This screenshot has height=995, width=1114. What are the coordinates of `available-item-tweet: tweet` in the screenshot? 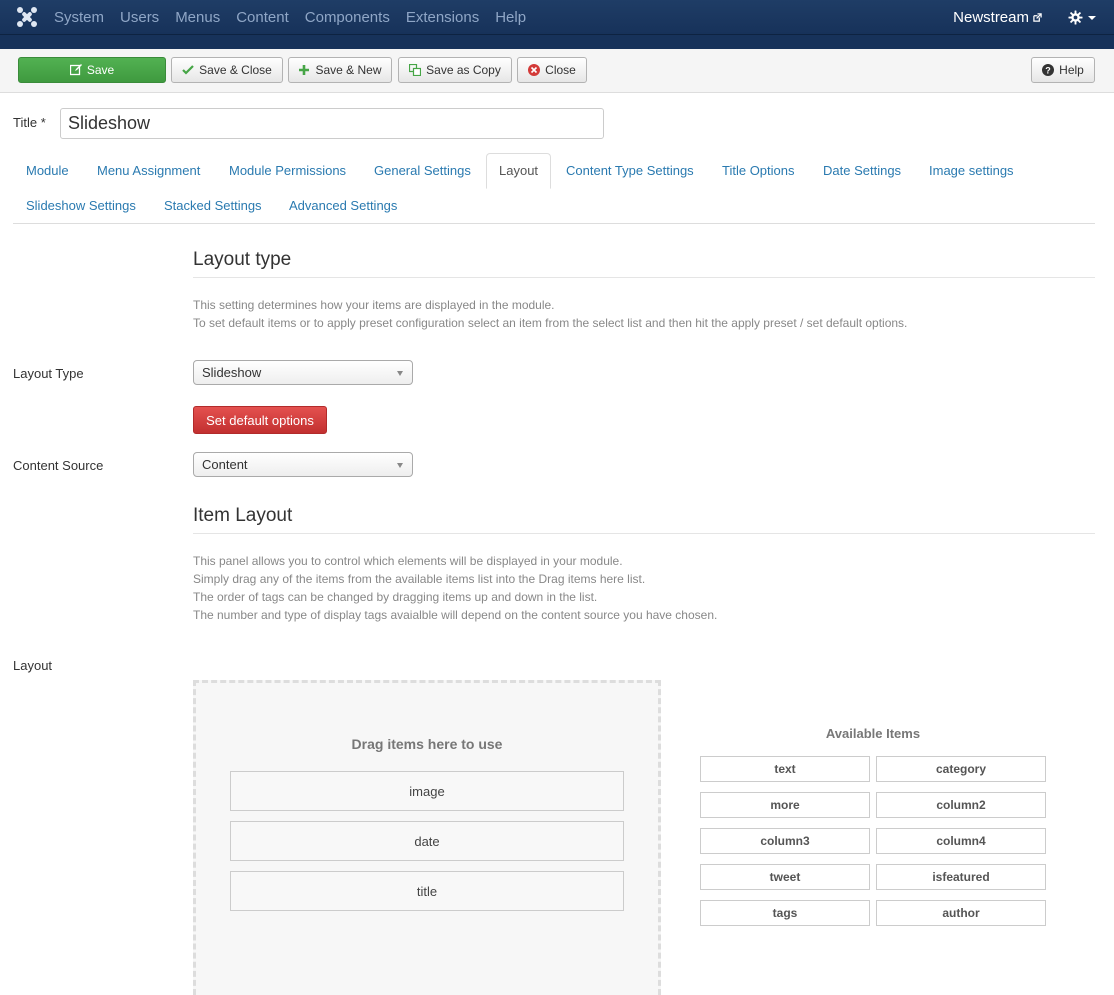 It's located at (785, 877).